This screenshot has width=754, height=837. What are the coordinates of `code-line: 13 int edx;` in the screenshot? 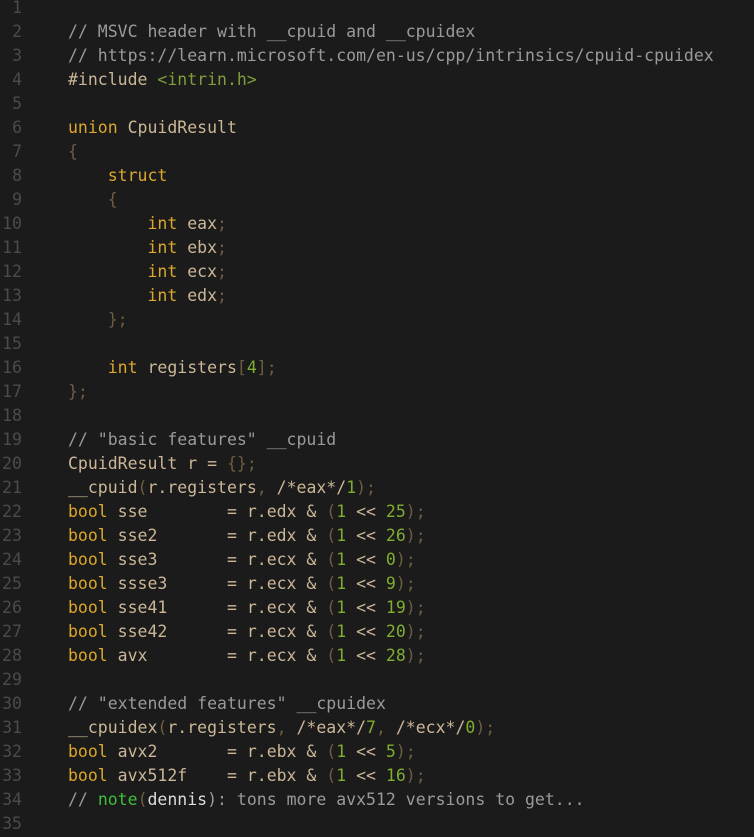 It's located at (377, 296).